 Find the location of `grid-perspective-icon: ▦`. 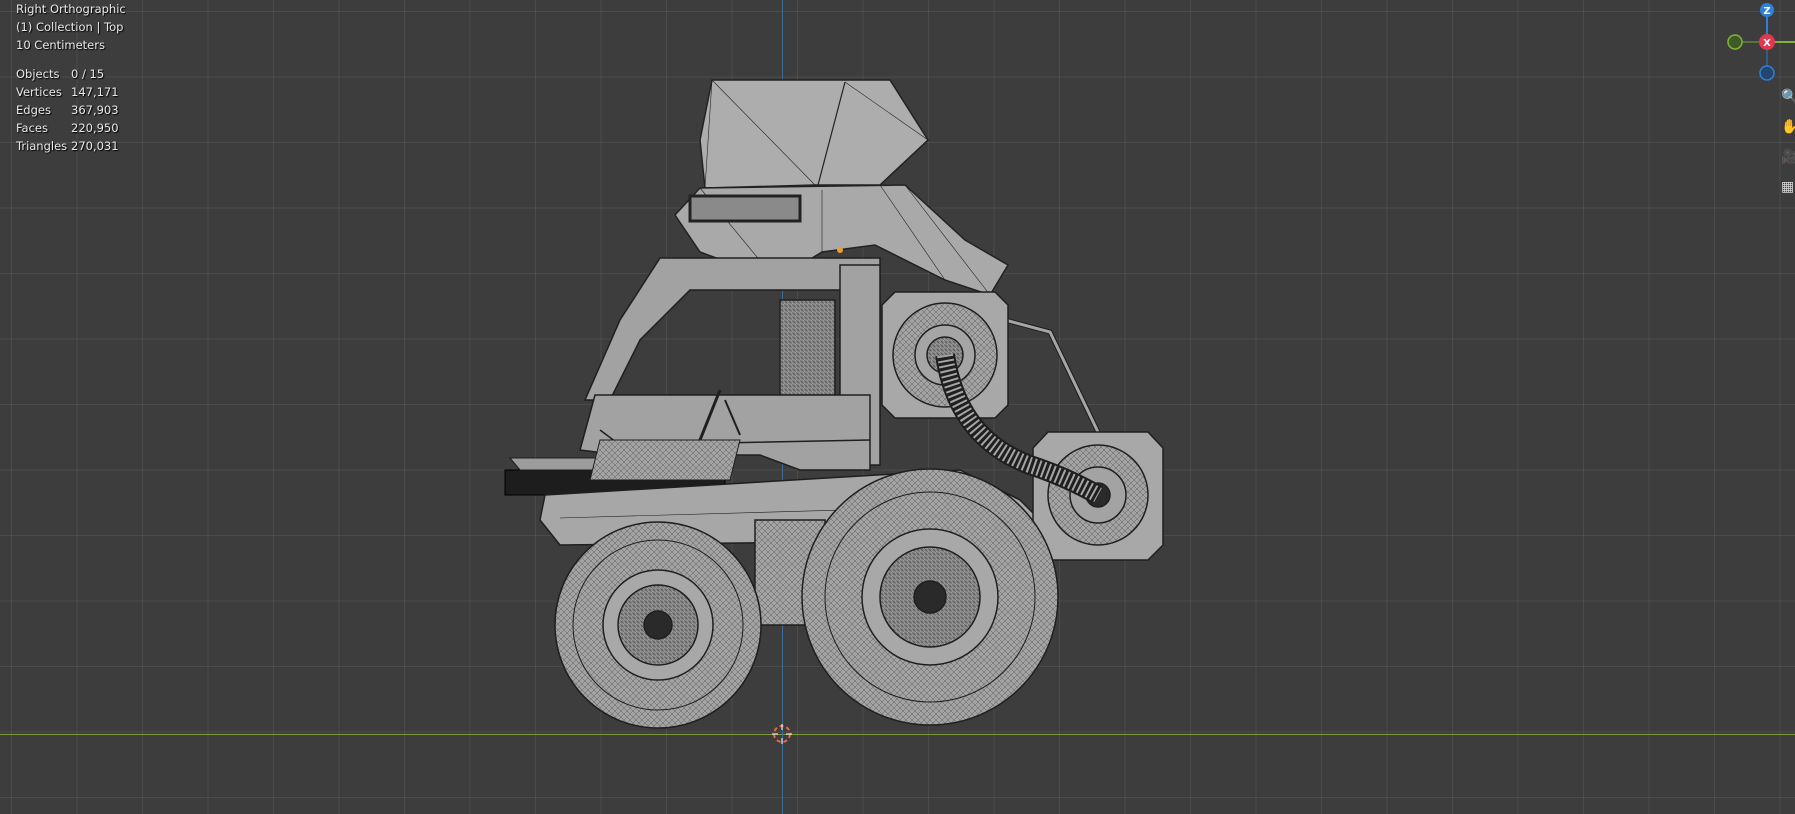

grid-perspective-icon: ▦ is located at coordinates (1788, 187).